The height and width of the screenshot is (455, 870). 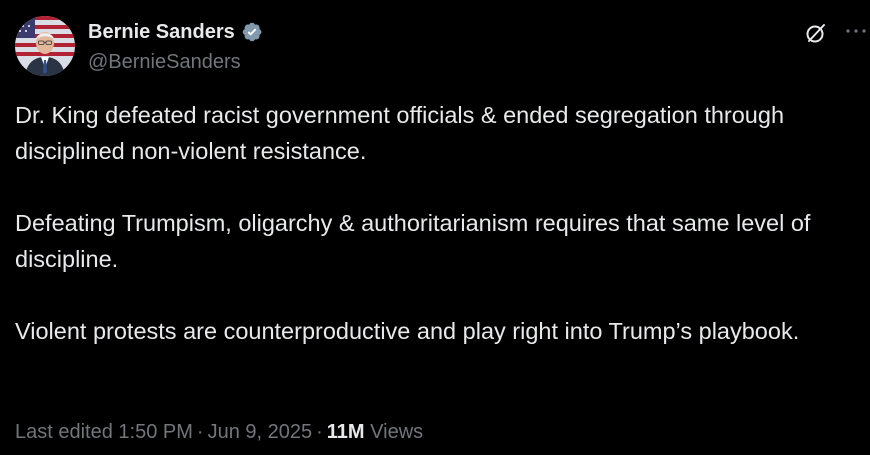 I want to click on author-name-row: Bernie Sanders, so click(x=175, y=32).